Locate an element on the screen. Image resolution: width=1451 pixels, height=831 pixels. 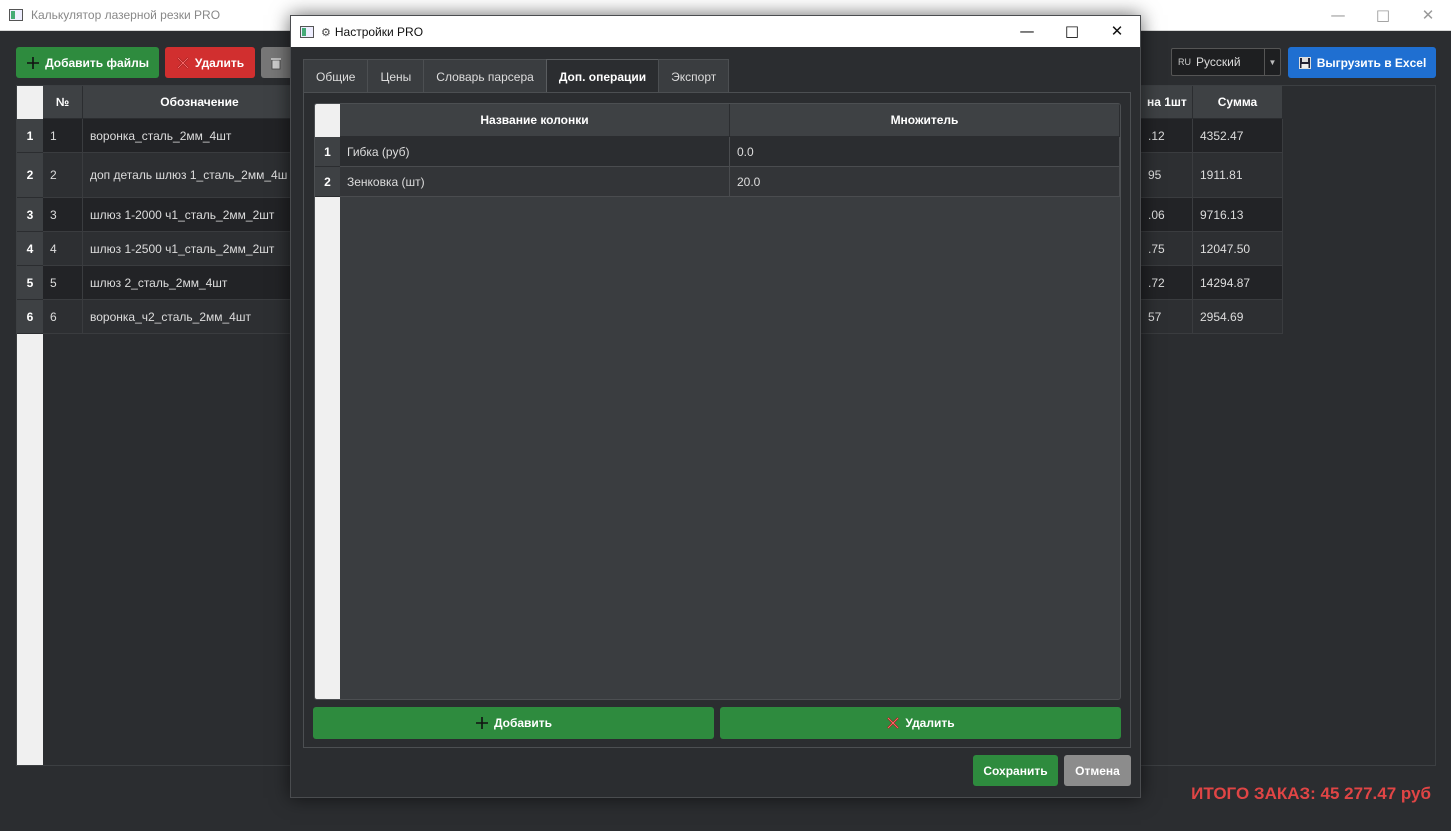
export-excel-button: Выгрузить в Excel is located at coordinates (1362, 62).